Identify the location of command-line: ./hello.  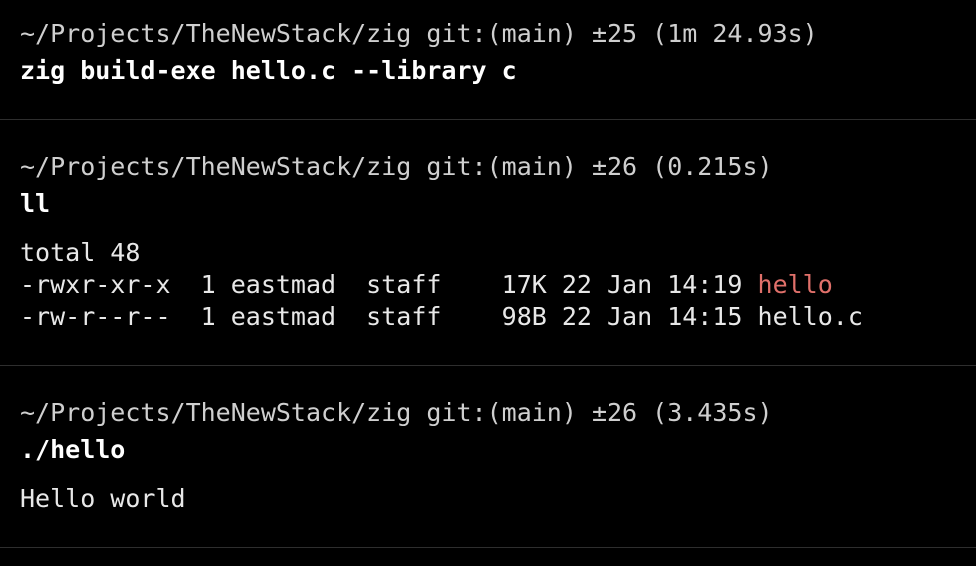
(73, 449).